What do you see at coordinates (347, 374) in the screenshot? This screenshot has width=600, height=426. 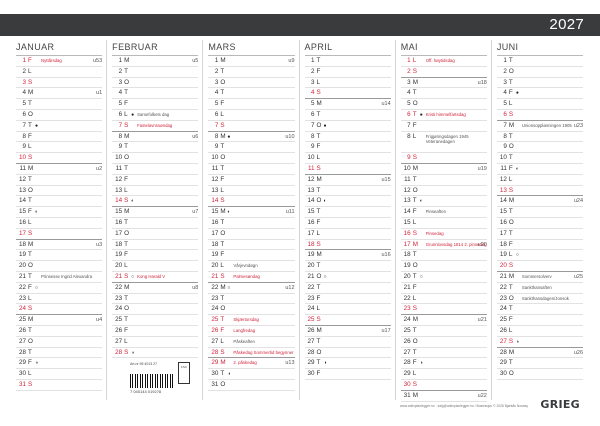 I see `day-row: 30 F` at bounding box center [347, 374].